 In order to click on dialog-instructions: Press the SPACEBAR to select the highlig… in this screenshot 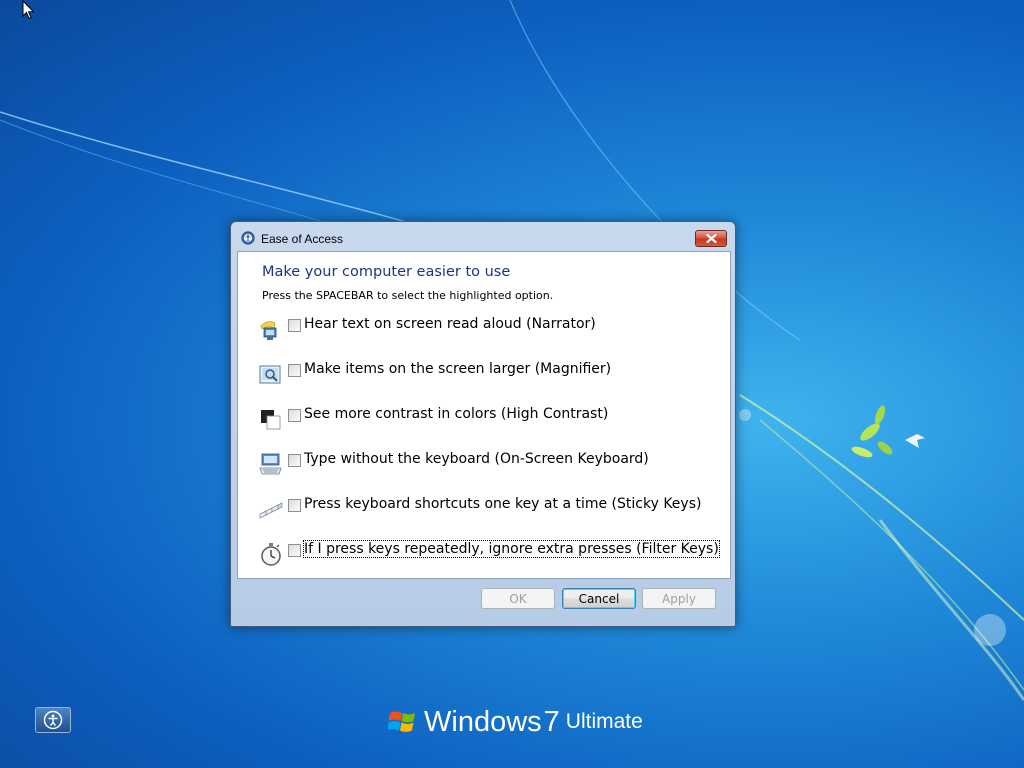, I will do `click(408, 295)`.